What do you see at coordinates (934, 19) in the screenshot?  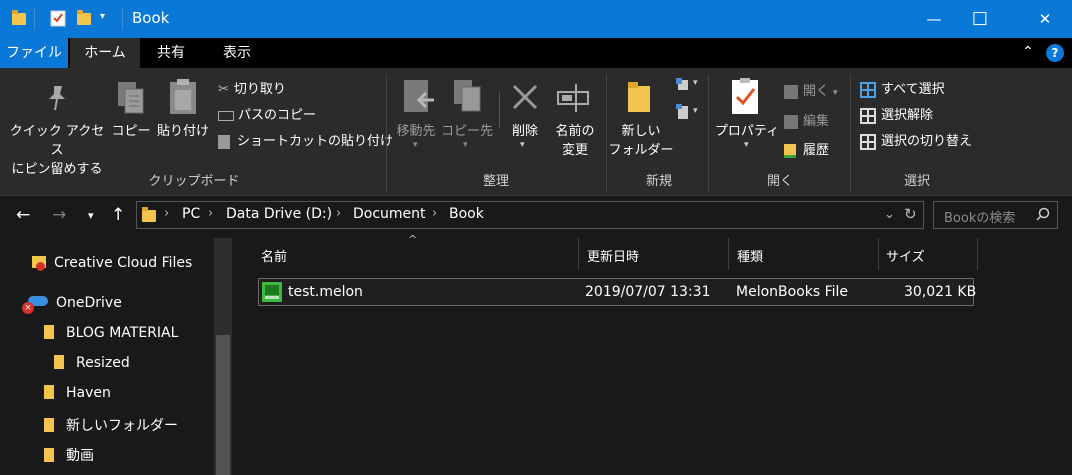 I see `minimize-button: —` at bounding box center [934, 19].